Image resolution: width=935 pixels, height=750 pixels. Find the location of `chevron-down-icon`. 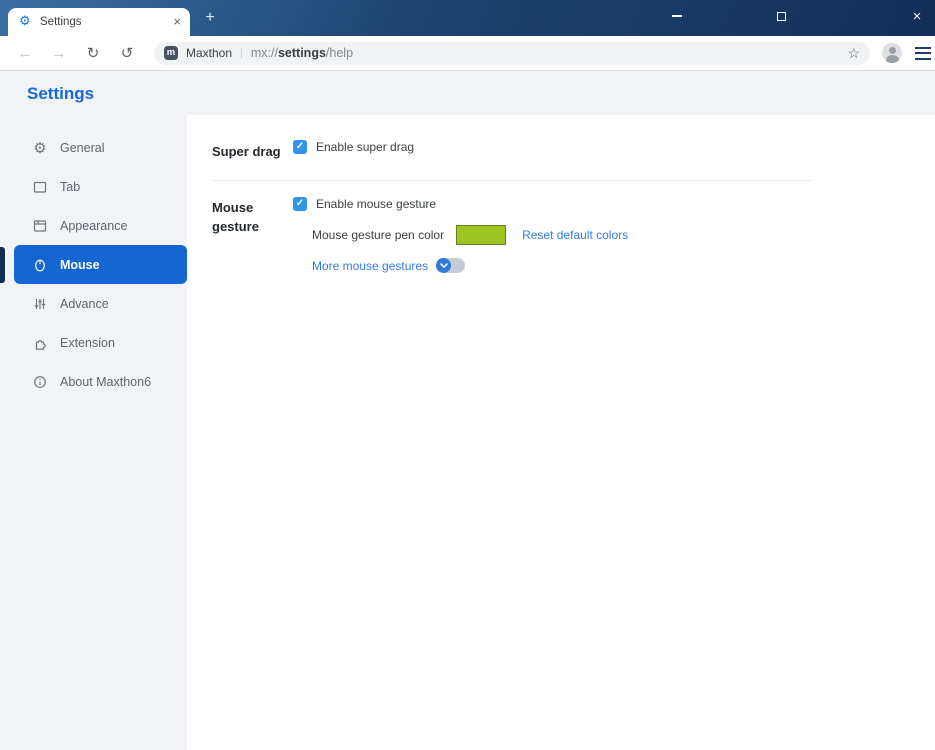

chevron-down-icon is located at coordinates (444, 265).